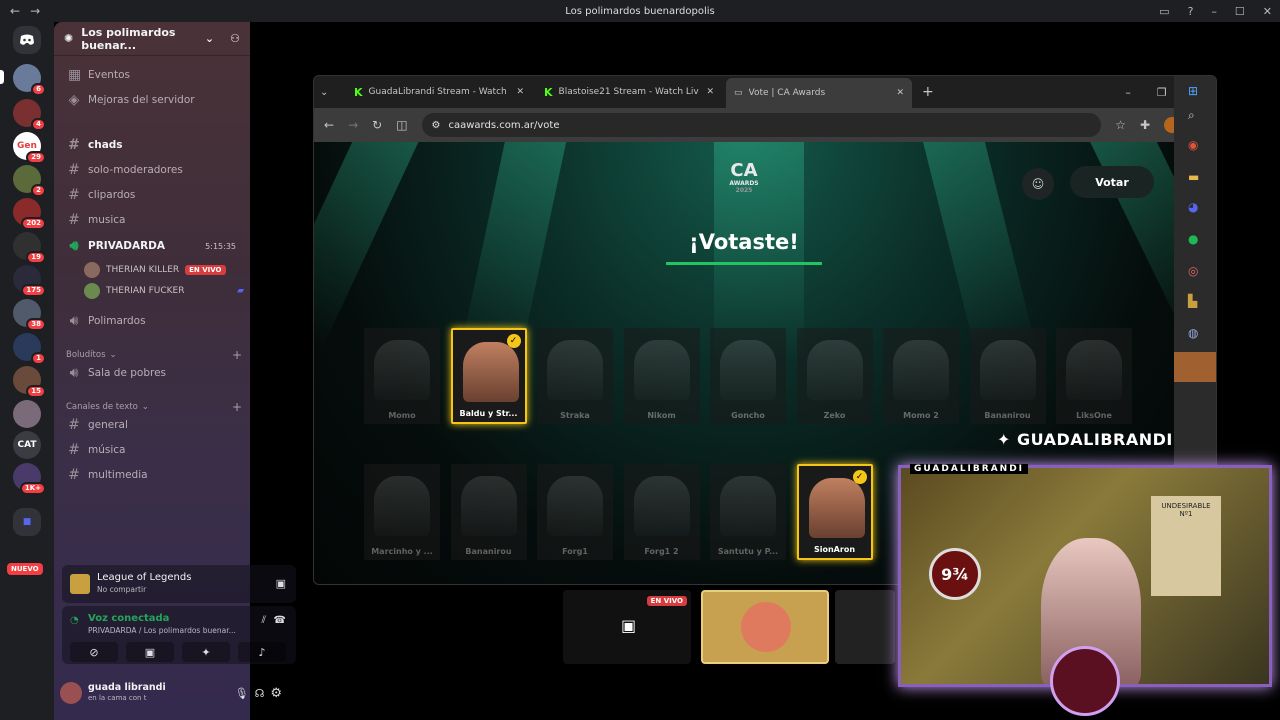 The image size is (1280, 720). I want to click on forward-icon: →, so click(353, 125).